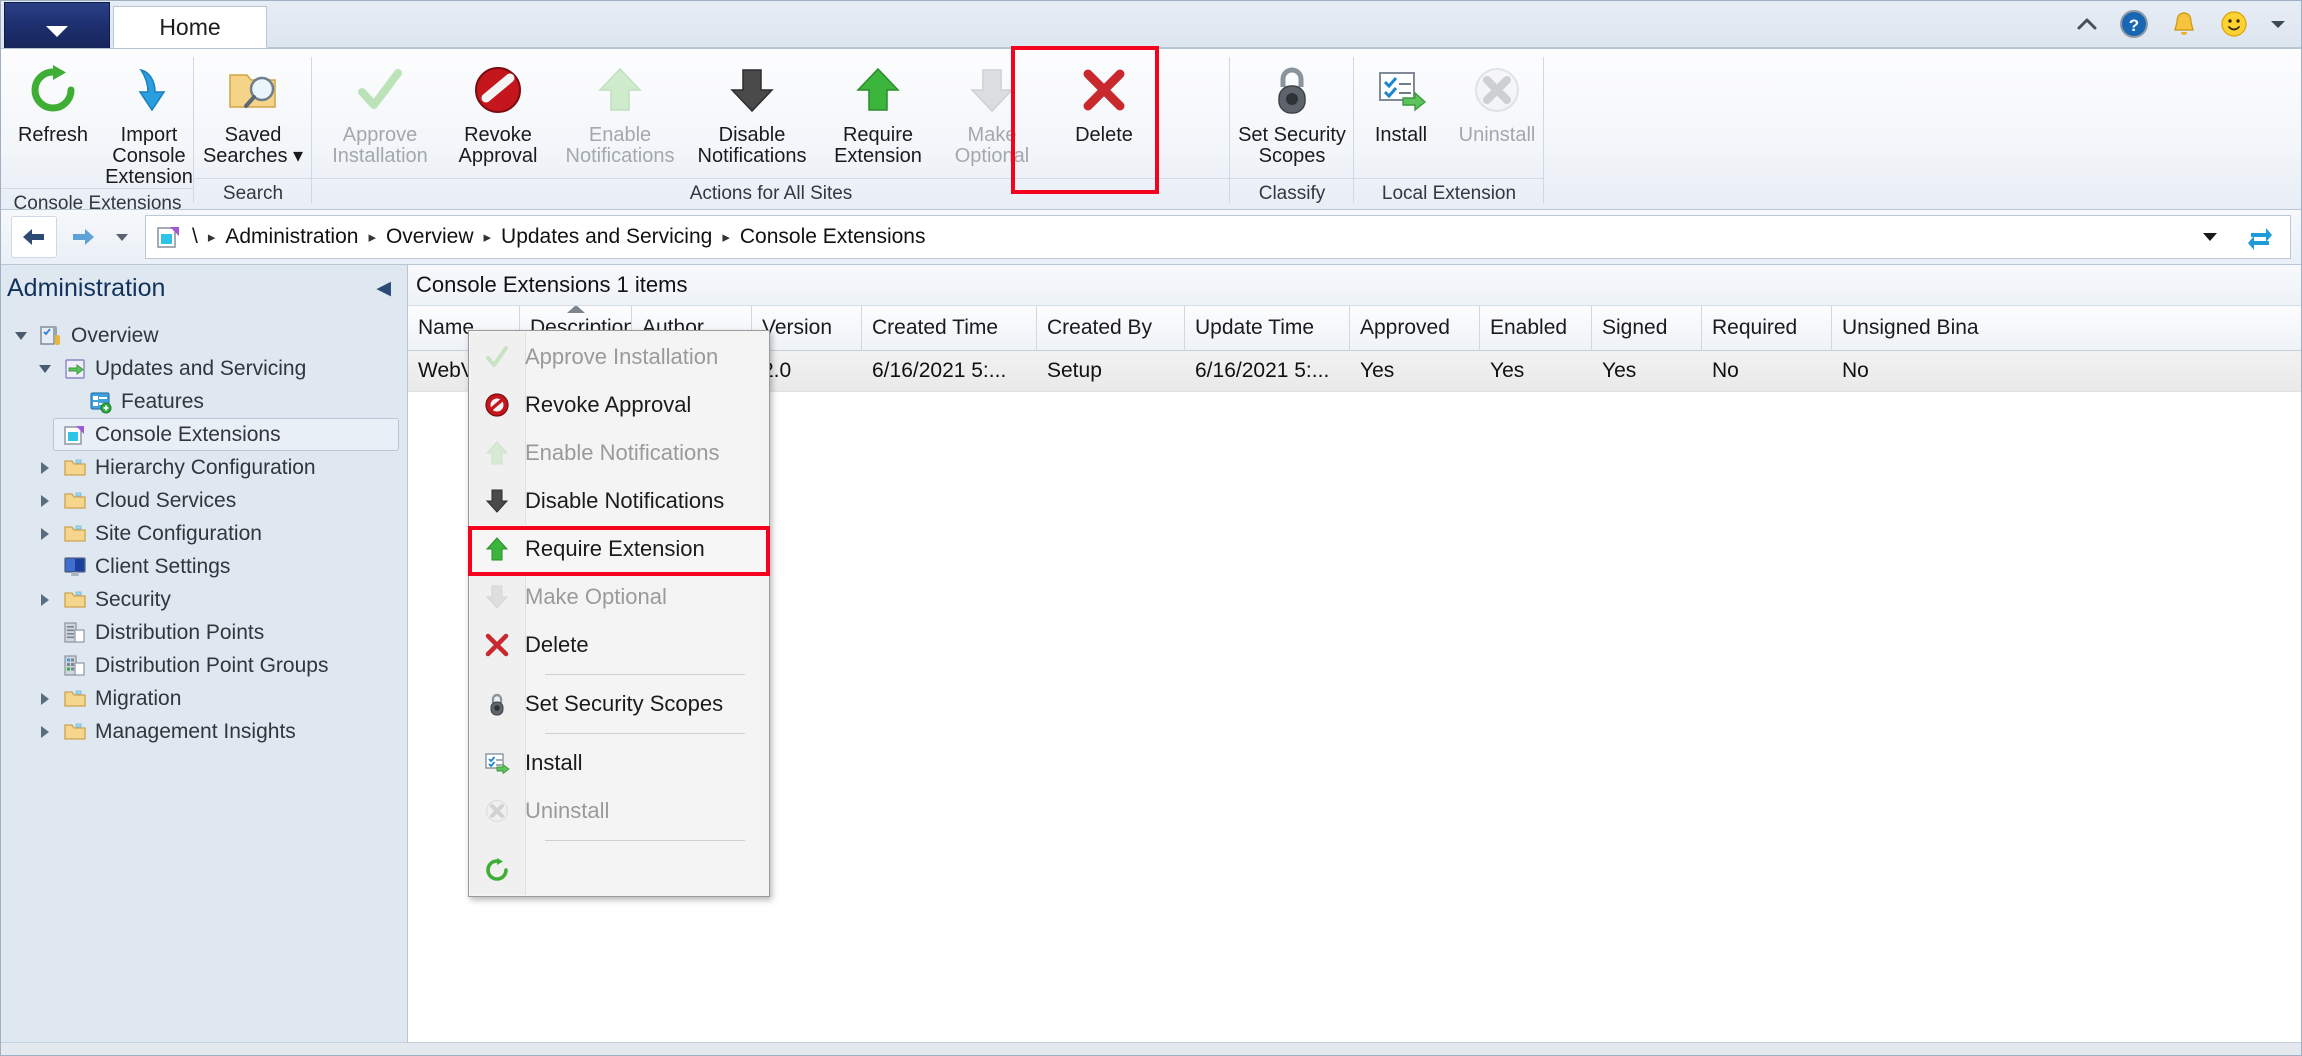 This screenshot has width=2302, height=1056. I want to click on ribbon-tab-strip: Home ?, so click(1151, 25).